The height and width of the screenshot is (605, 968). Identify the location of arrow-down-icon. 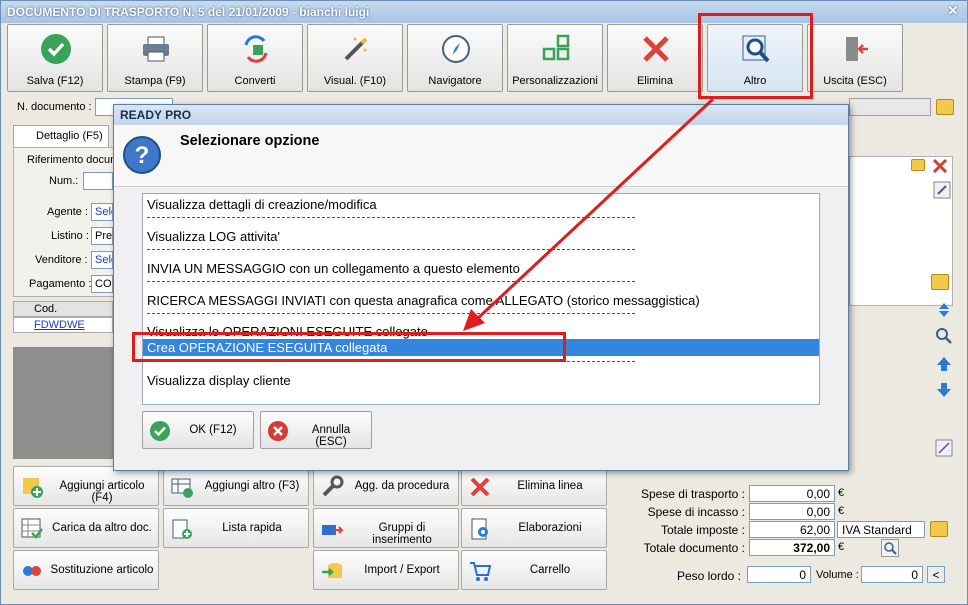
(944, 390).